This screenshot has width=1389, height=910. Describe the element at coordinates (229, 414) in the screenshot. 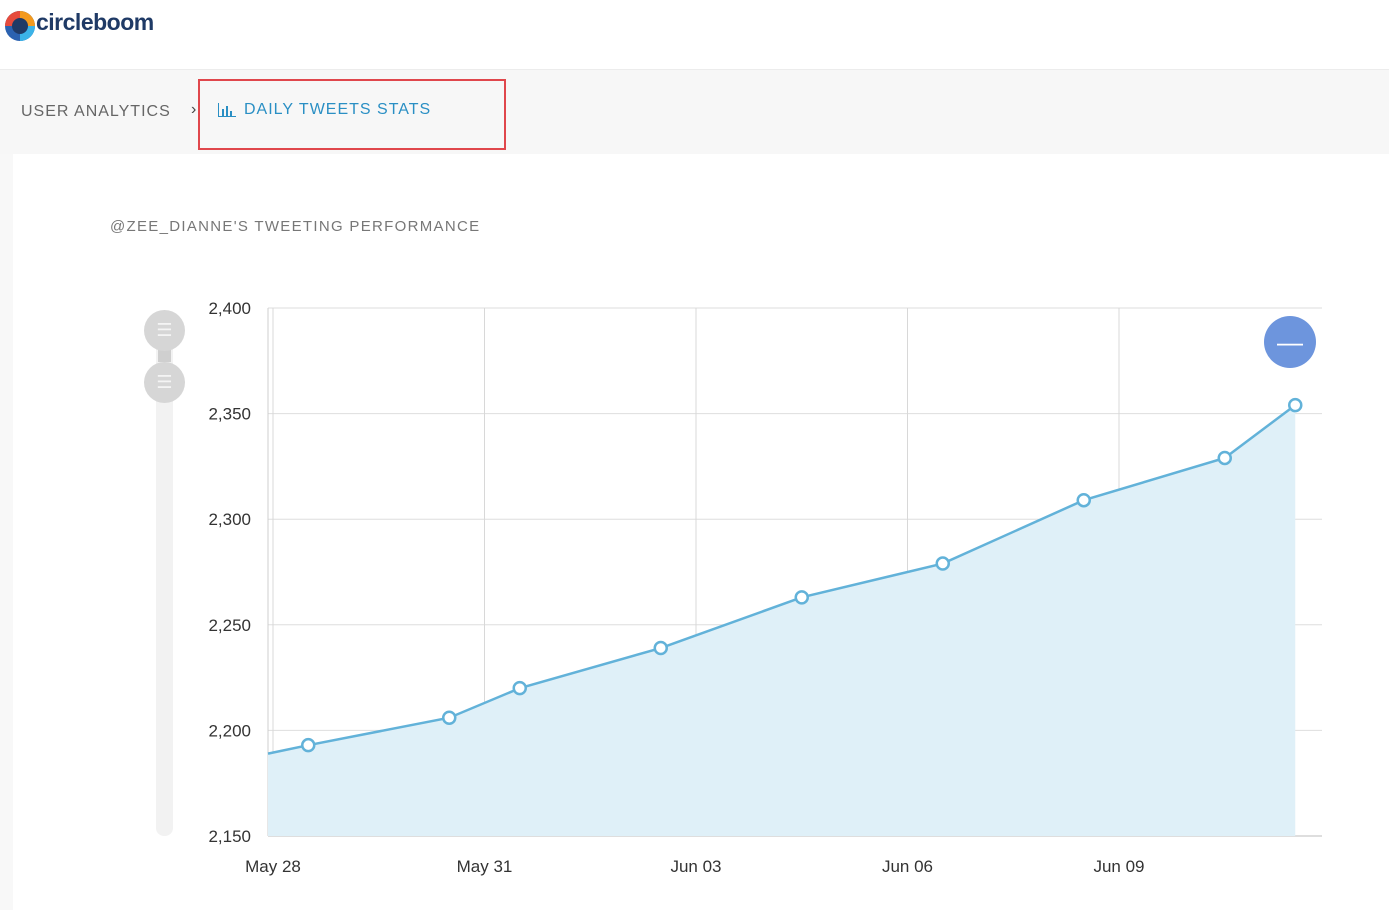

I see `y-tick-label: 2,350` at that location.